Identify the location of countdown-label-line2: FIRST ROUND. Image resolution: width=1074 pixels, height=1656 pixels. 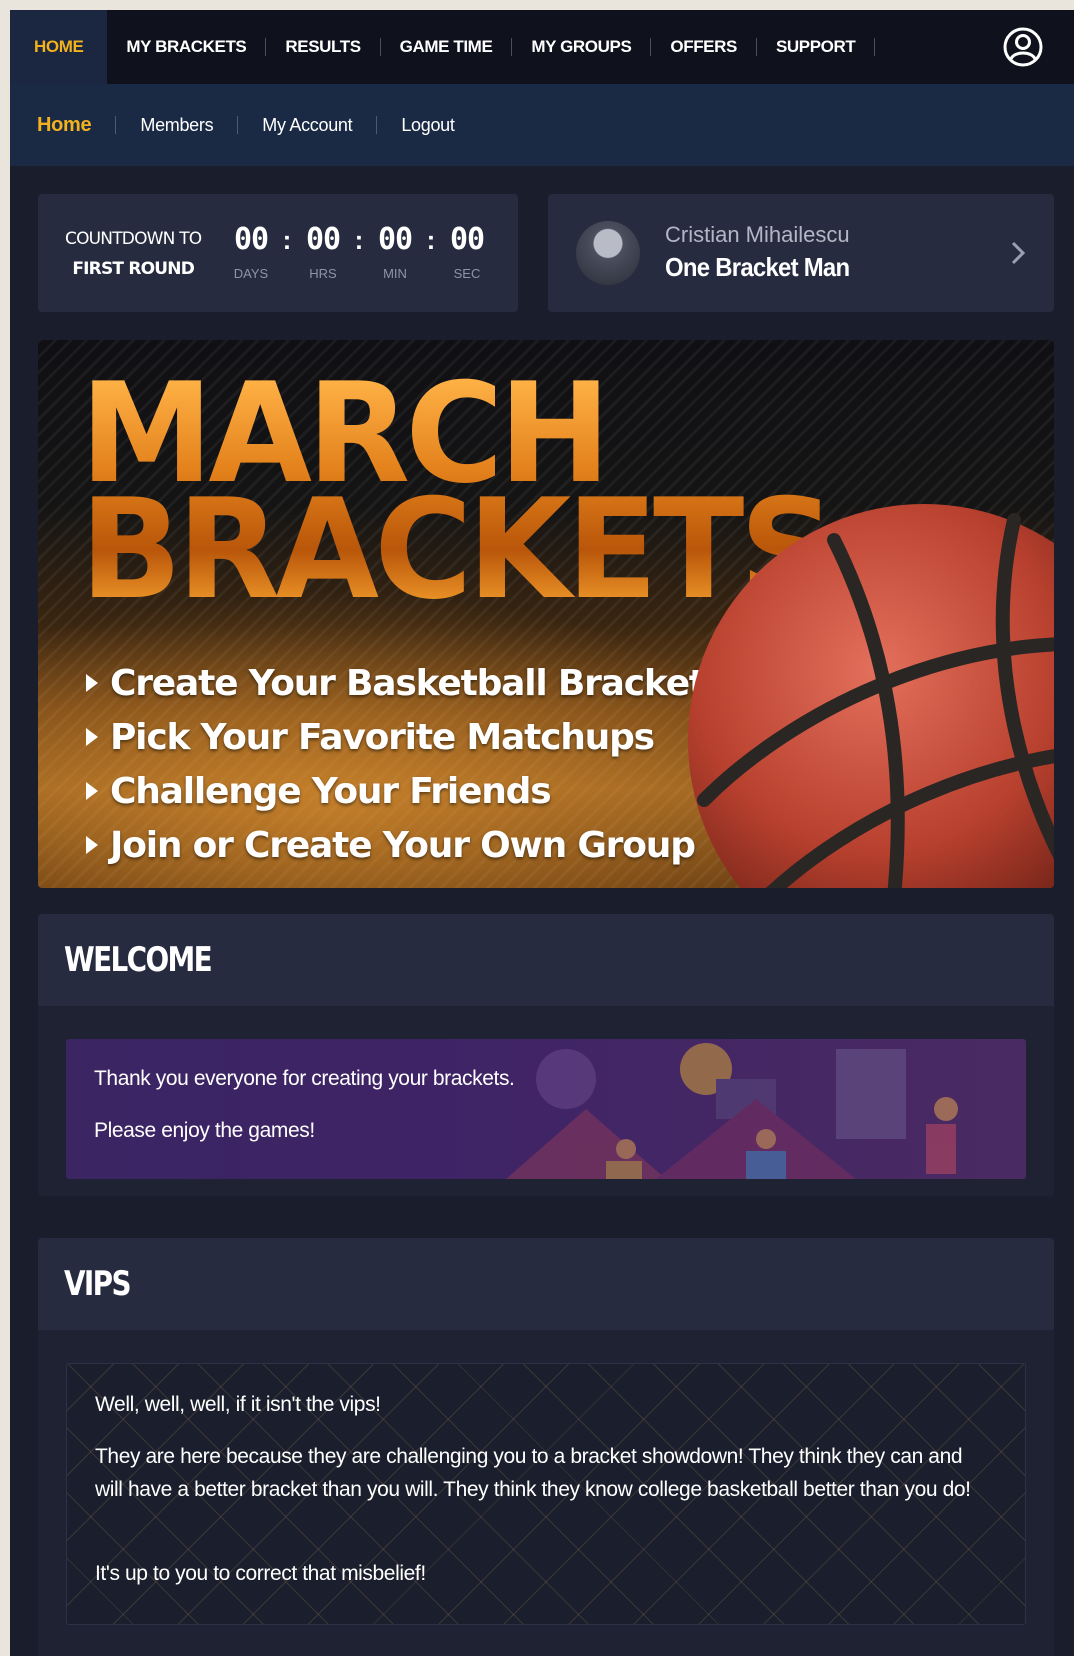
(133, 269).